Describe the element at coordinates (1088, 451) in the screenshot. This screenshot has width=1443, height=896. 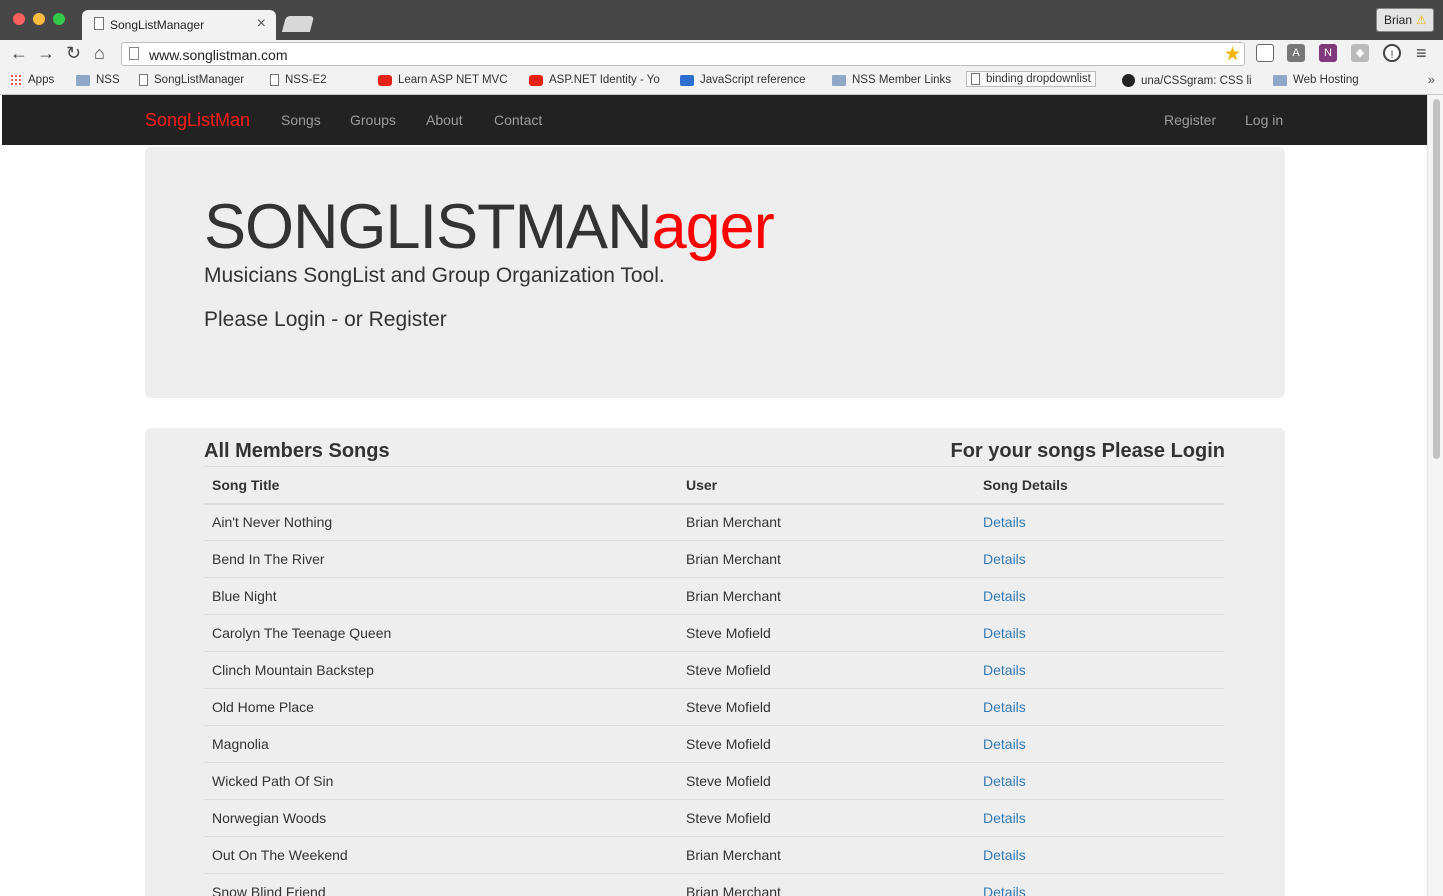
I see `songs-login-note: For your songs Please Login` at that location.